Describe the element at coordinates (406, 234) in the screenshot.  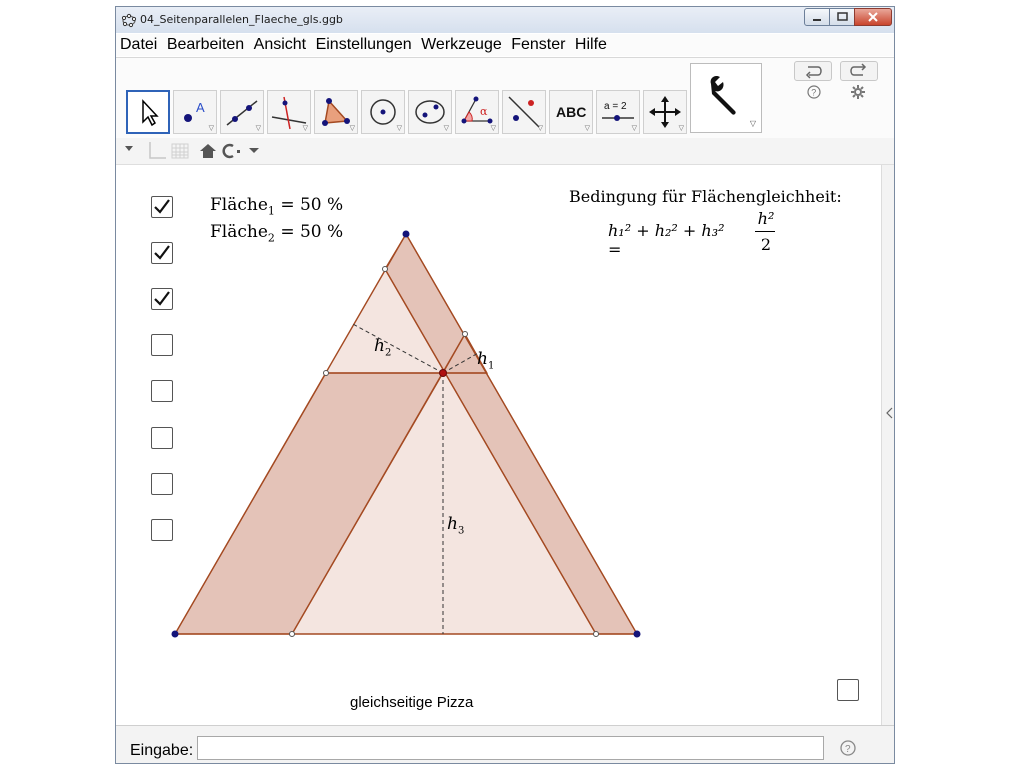
I see `vertex-top` at that location.